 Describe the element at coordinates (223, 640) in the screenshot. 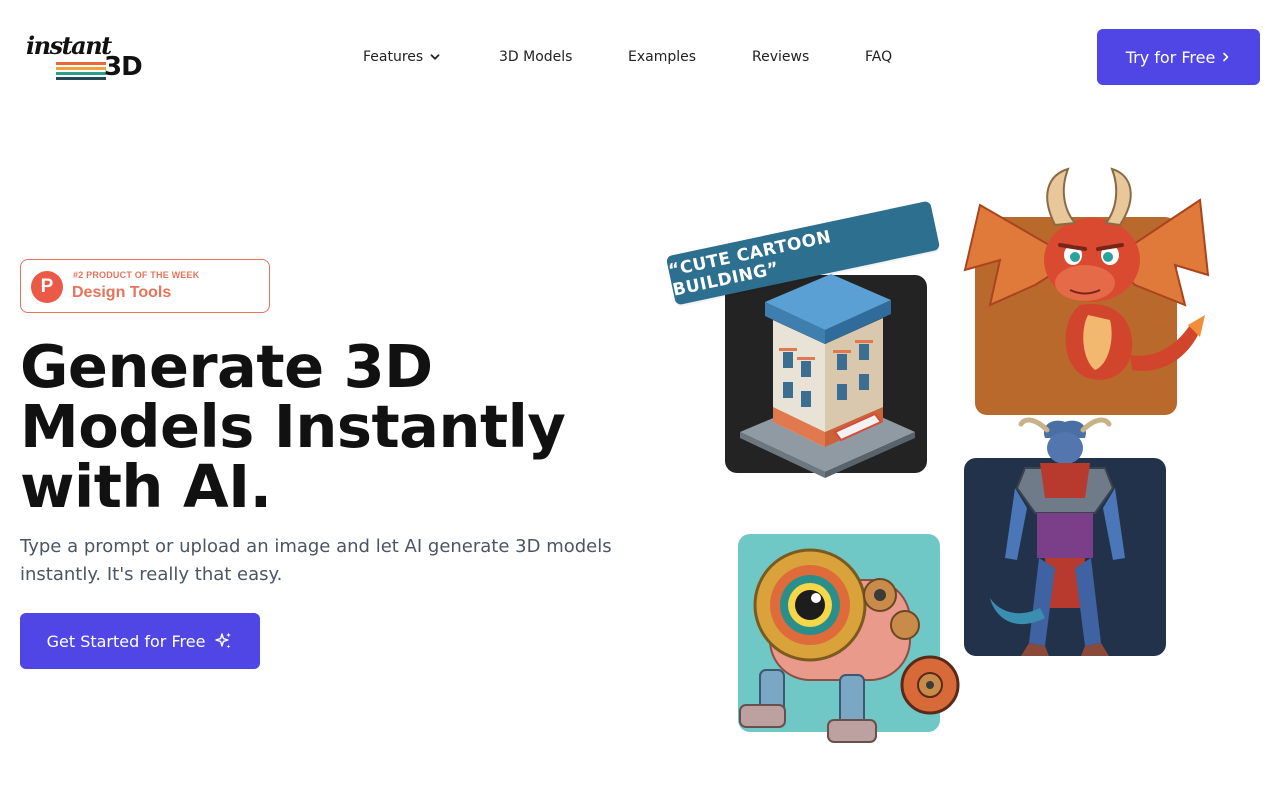

I see `sparkles-icon` at that location.